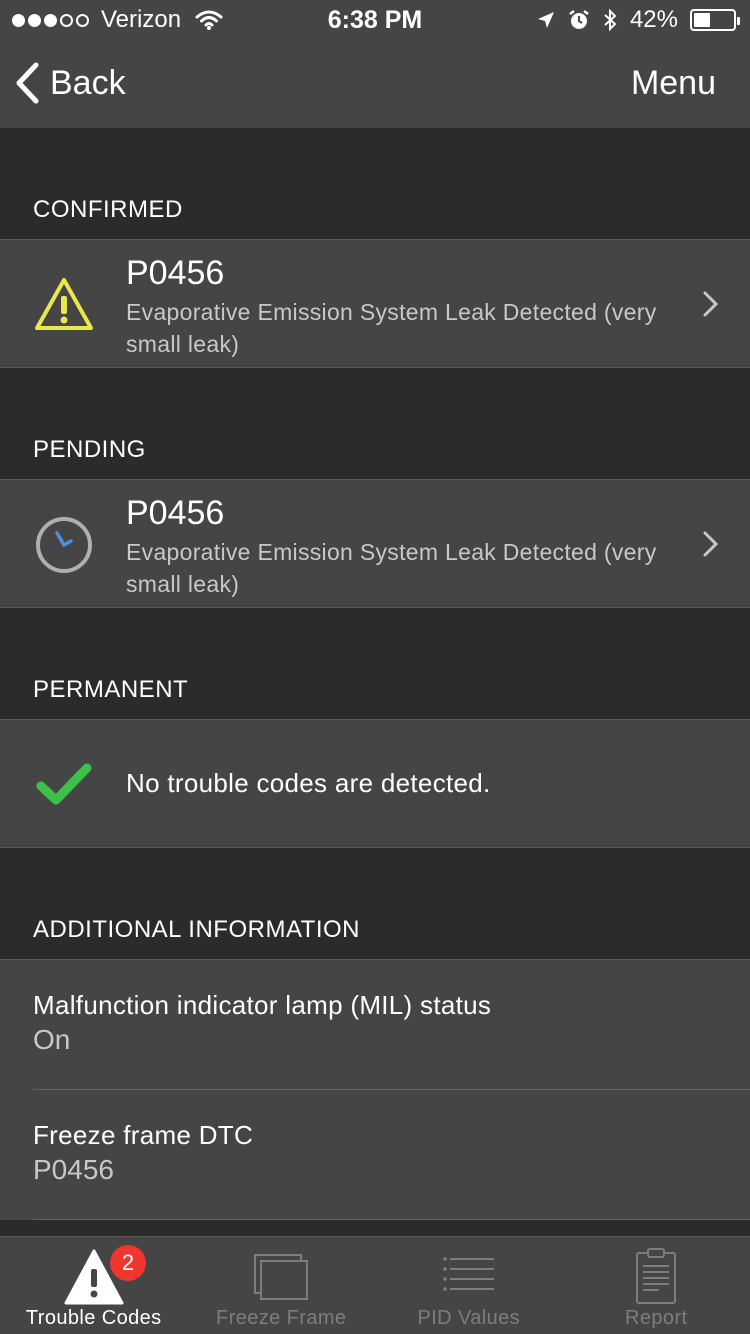 The width and height of the screenshot is (750, 1334). I want to click on section-header-confirmed: CONFIRMED, so click(375, 184).